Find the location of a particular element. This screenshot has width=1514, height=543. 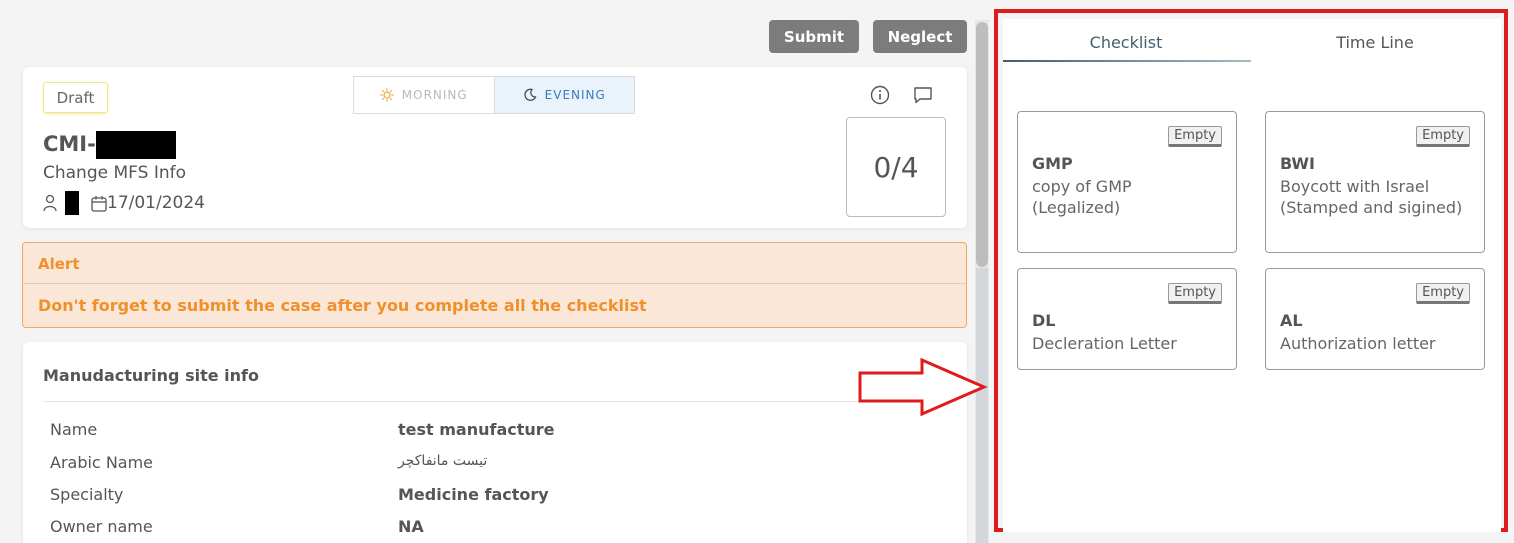

site-info-title: Manudacturing site info is located at coordinates (151, 375).